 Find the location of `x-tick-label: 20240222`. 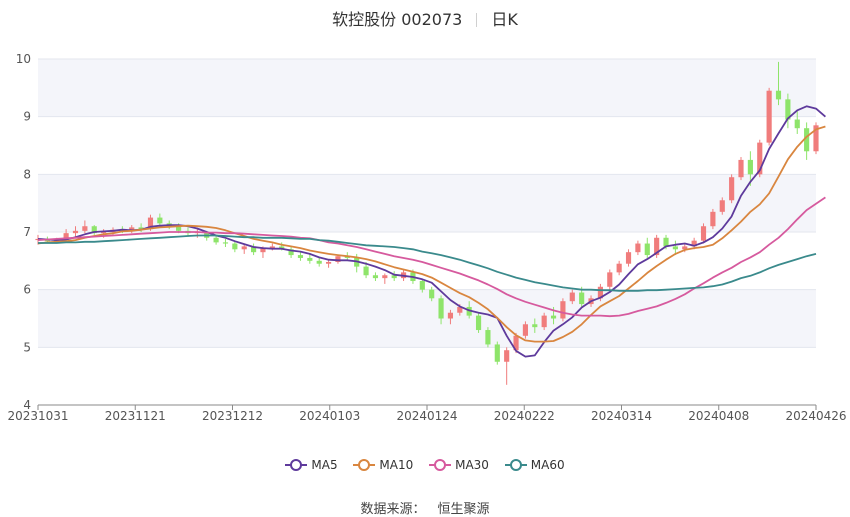

x-tick-label: 20240222 is located at coordinates (524, 416).